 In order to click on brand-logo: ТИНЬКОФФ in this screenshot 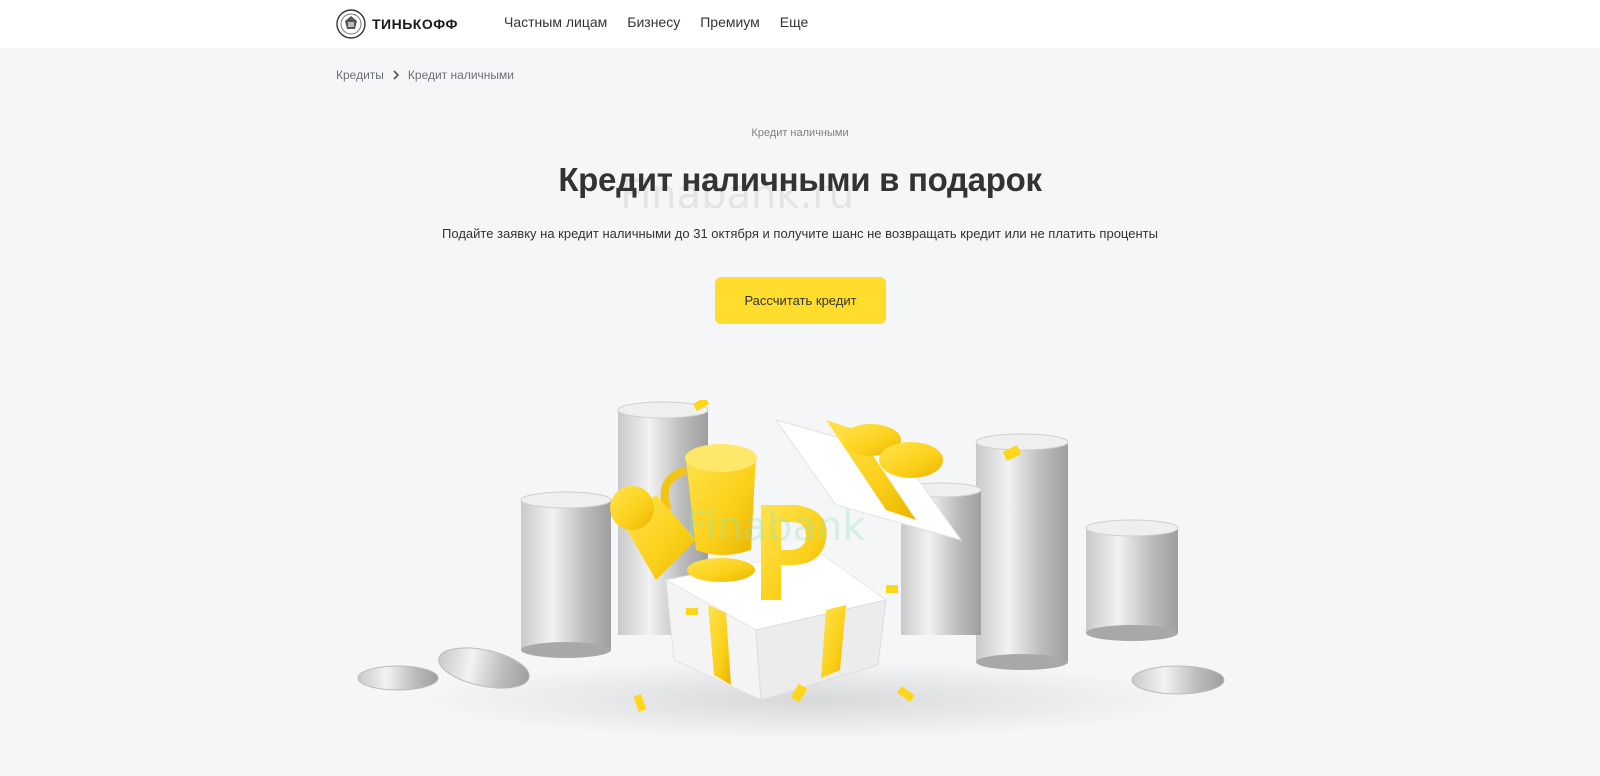, I will do `click(397, 24)`.